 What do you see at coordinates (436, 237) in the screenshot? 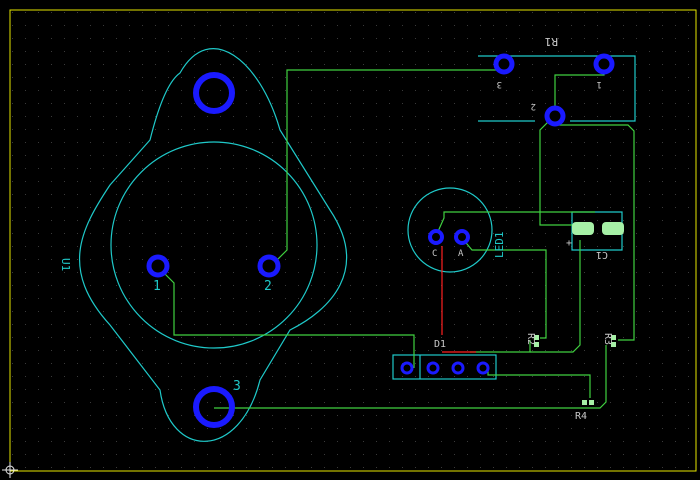
I see `led1-pin-c-pad` at bounding box center [436, 237].